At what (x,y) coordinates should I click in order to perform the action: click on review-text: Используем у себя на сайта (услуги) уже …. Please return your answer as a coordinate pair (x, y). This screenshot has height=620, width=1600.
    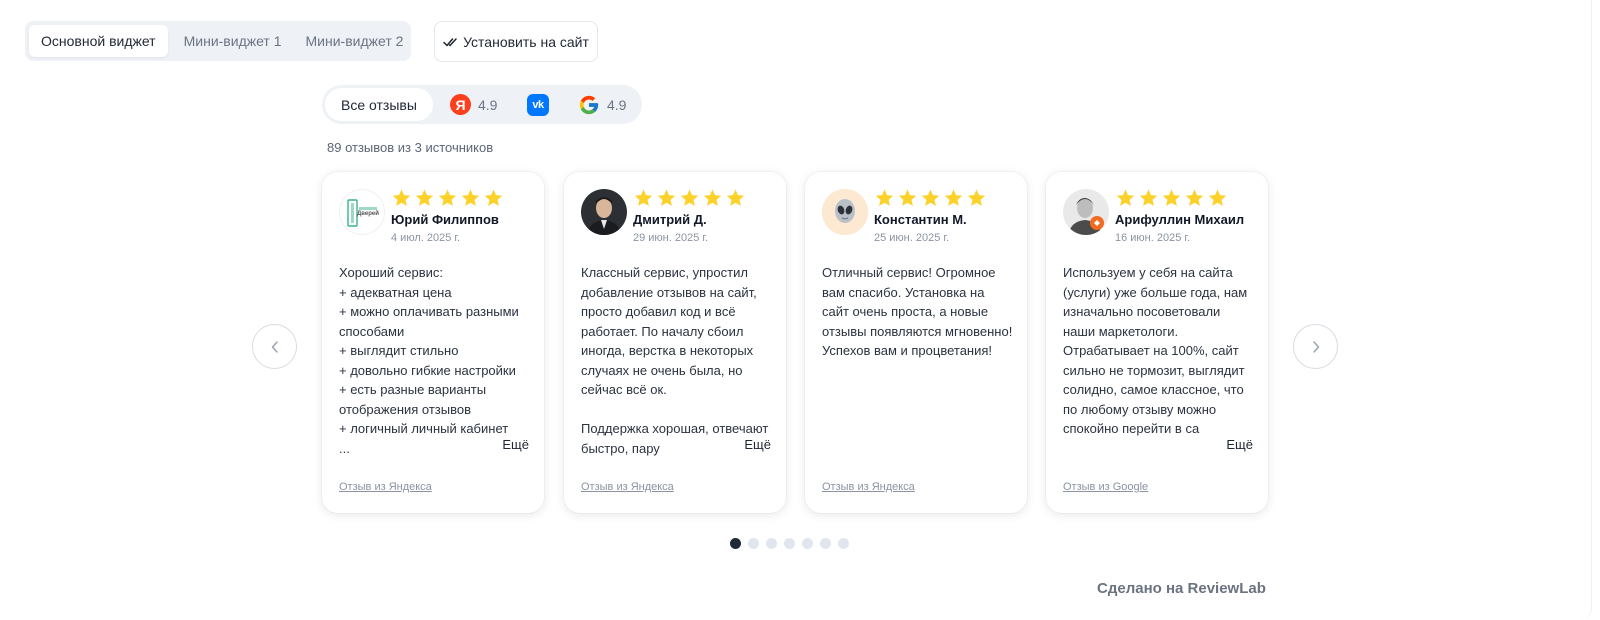
    Looking at the image, I should click on (1155, 350).